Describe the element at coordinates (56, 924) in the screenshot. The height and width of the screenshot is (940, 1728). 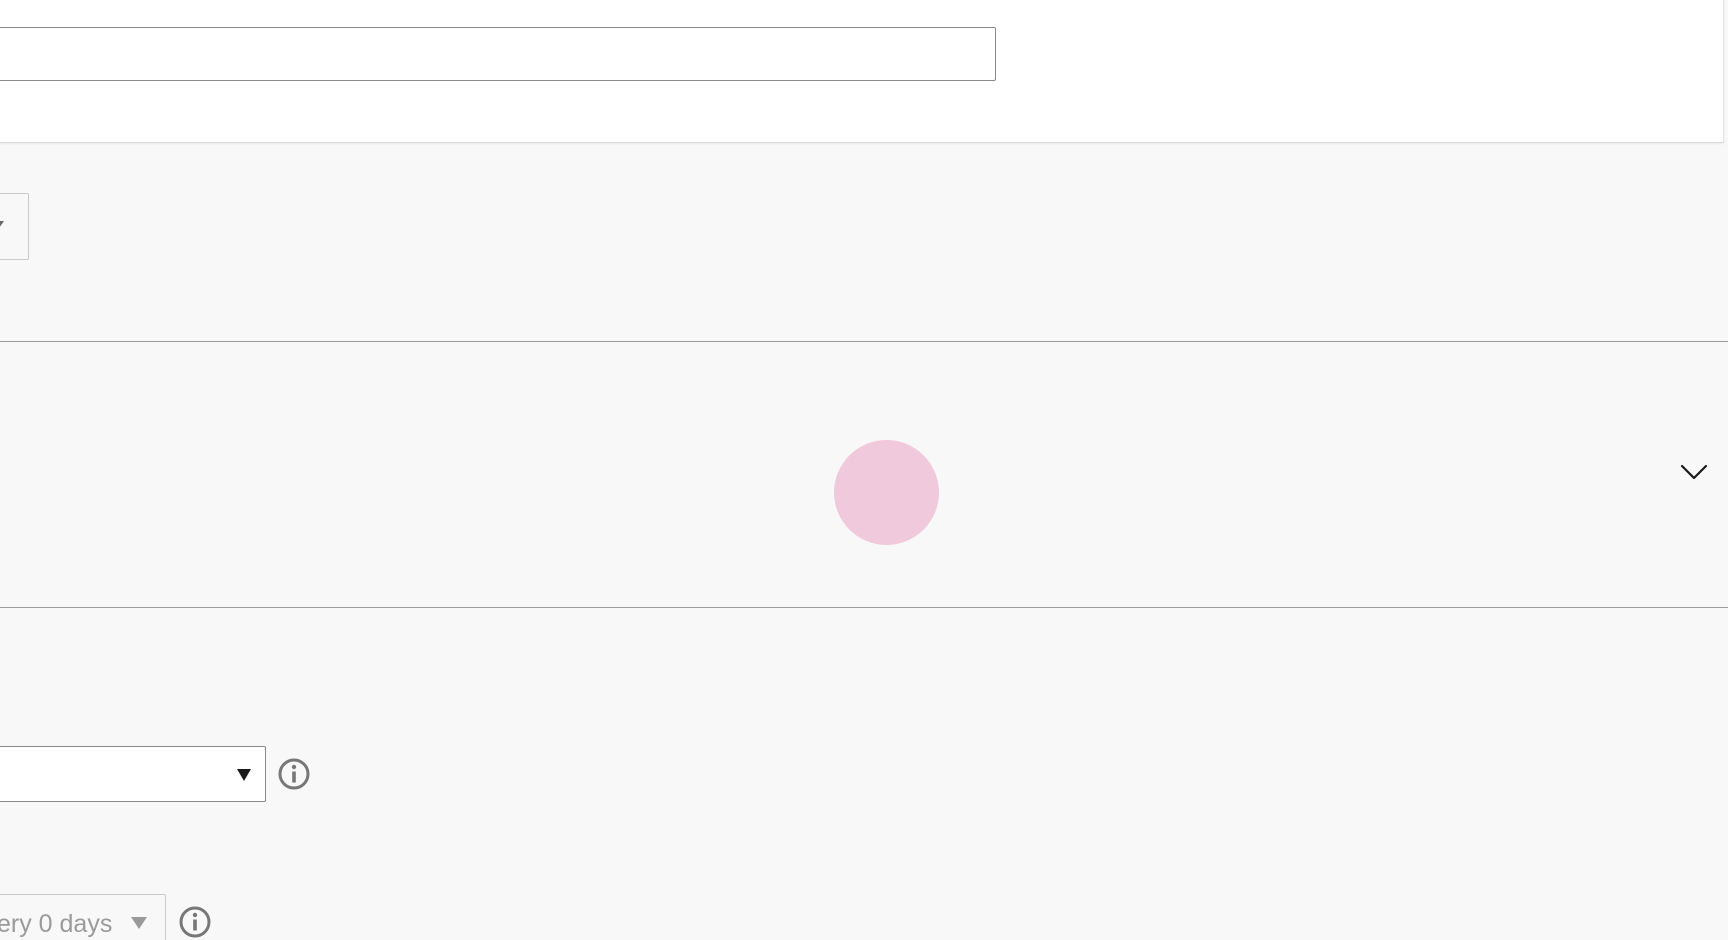
I see `frequency-select-value: ery 0 days` at that location.